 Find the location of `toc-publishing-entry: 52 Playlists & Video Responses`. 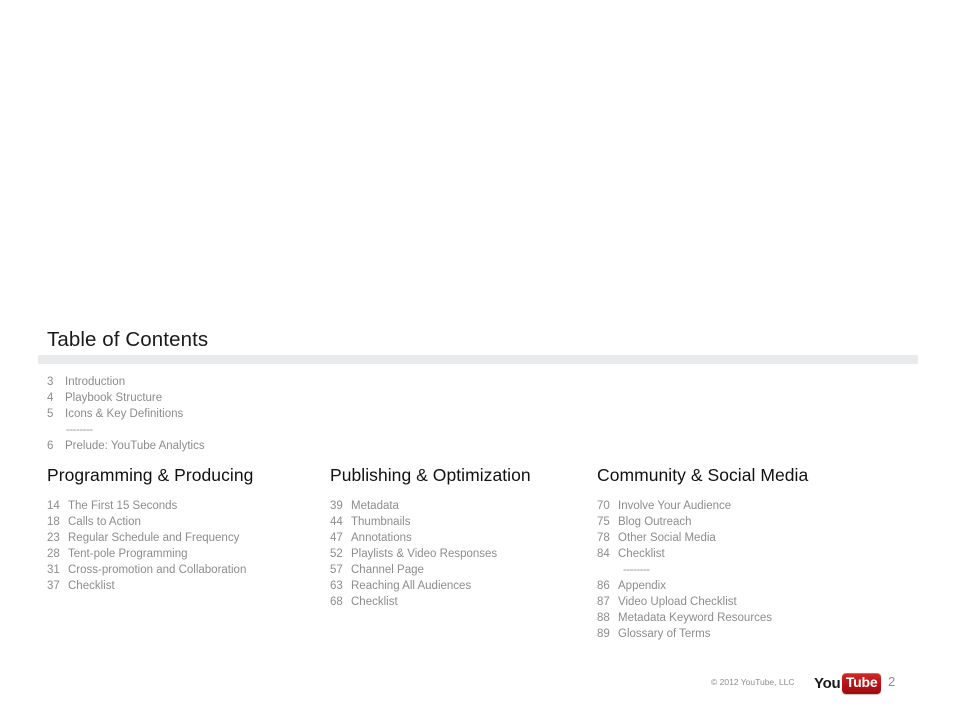

toc-publishing-entry: 52 Playlists & Video Responses is located at coordinates (461, 554).